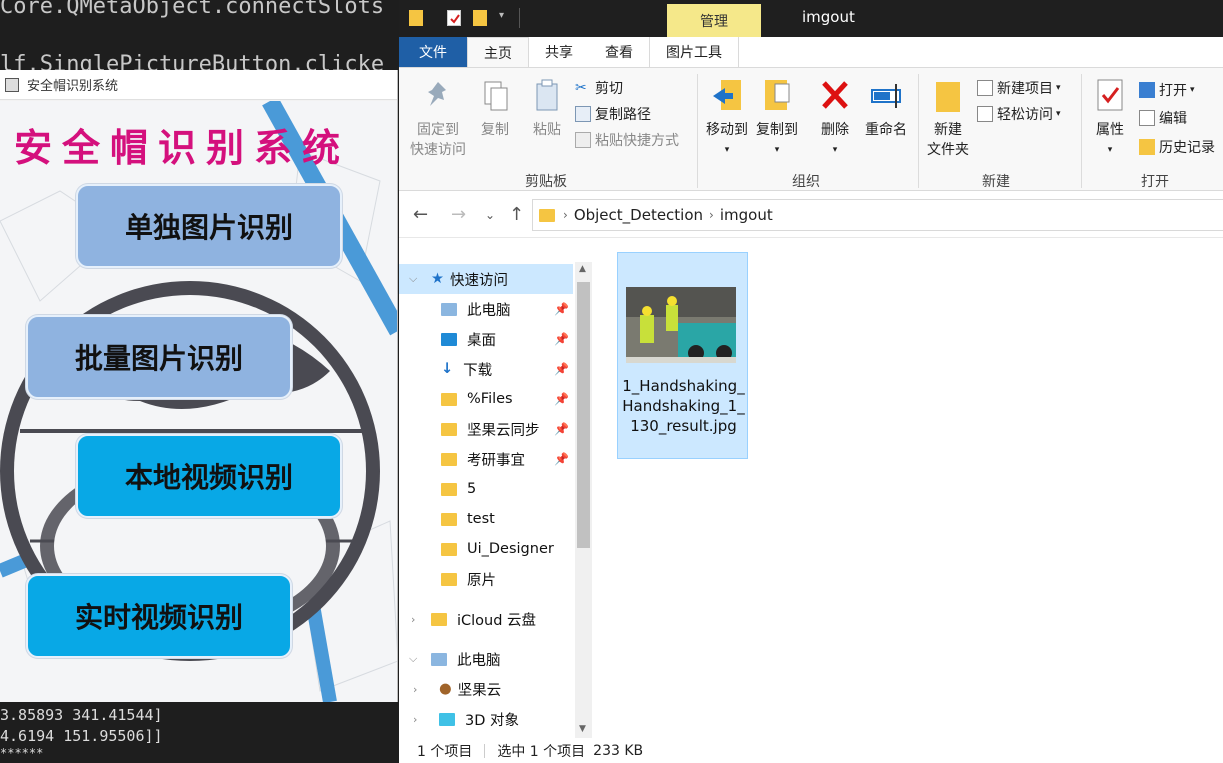 This screenshot has width=1223, height=763. What do you see at coordinates (81, 736) in the screenshot?
I see `console-line: 4.6194 151.95506]]` at bounding box center [81, 736].